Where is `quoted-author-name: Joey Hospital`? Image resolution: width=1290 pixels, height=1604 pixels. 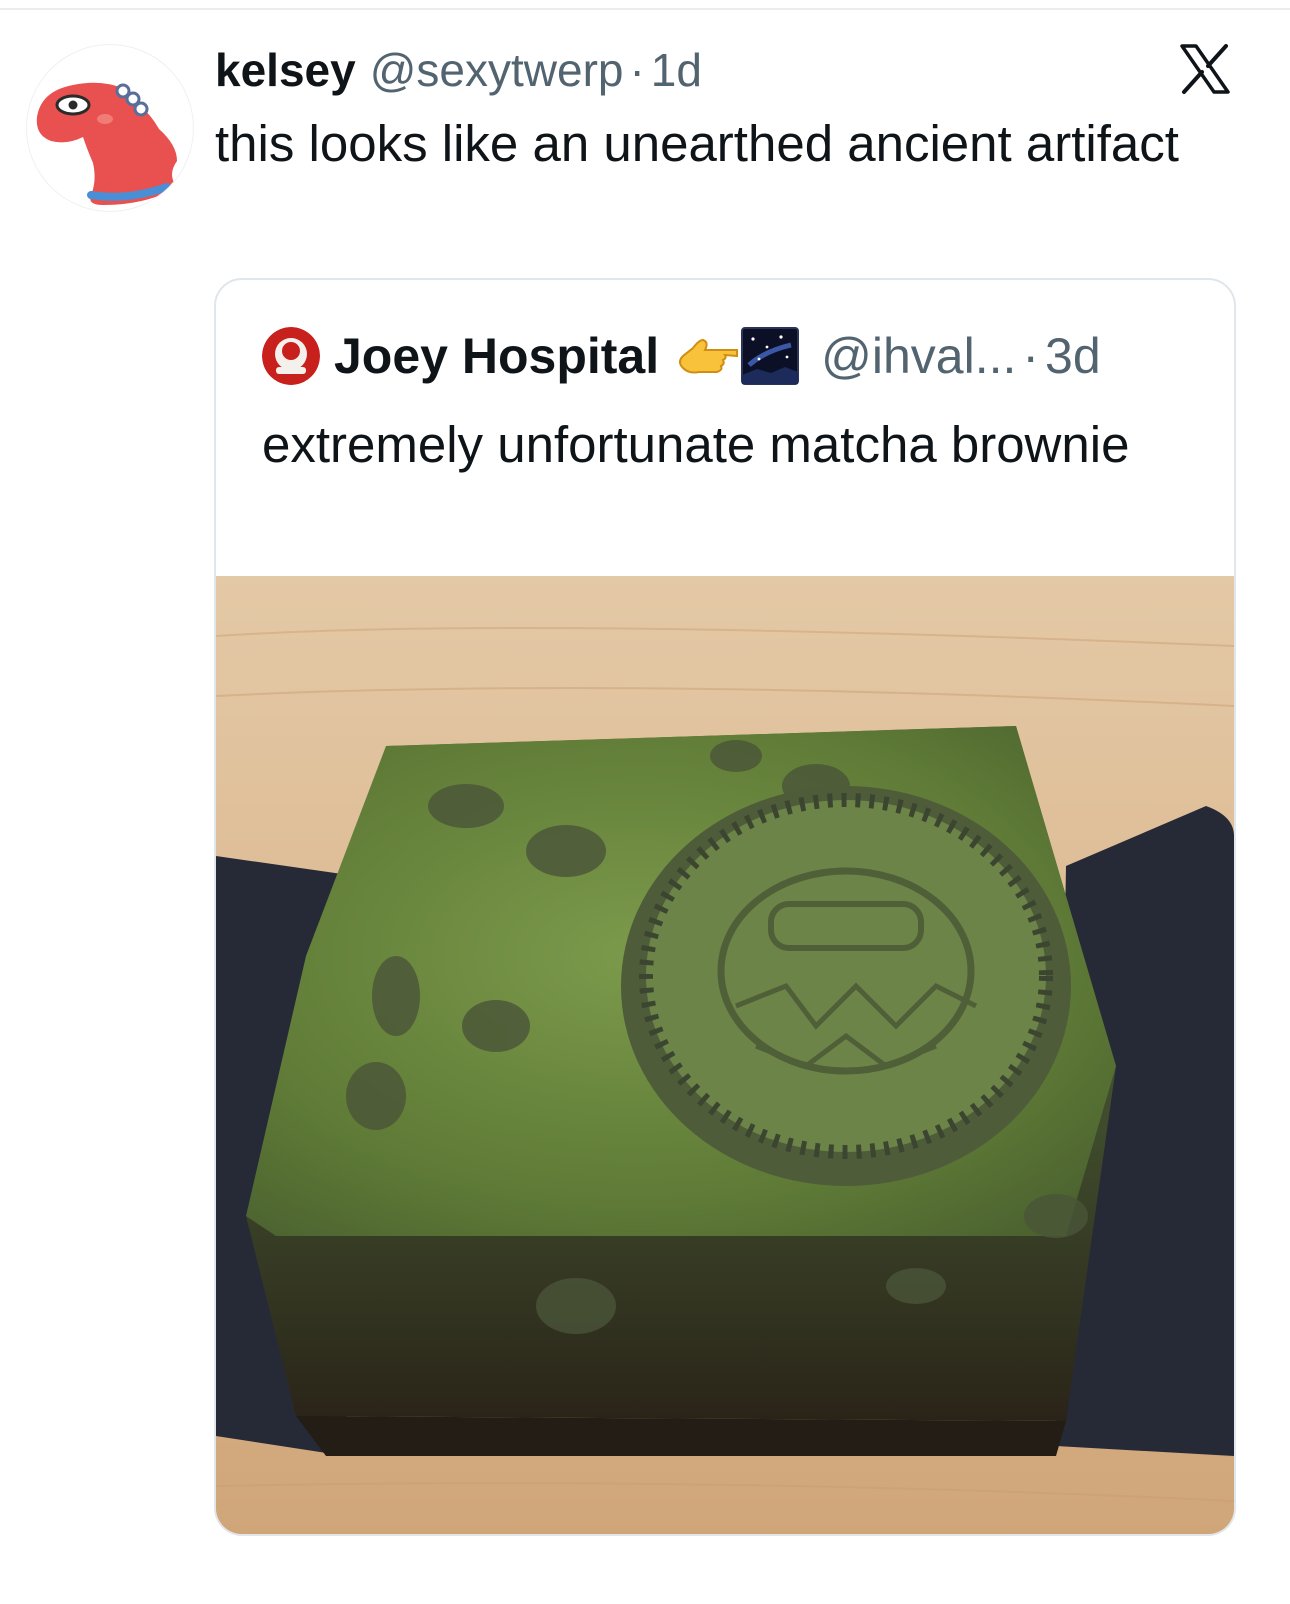
quoted-author-name: Joey Hospital is located at coordinates (496, 356).